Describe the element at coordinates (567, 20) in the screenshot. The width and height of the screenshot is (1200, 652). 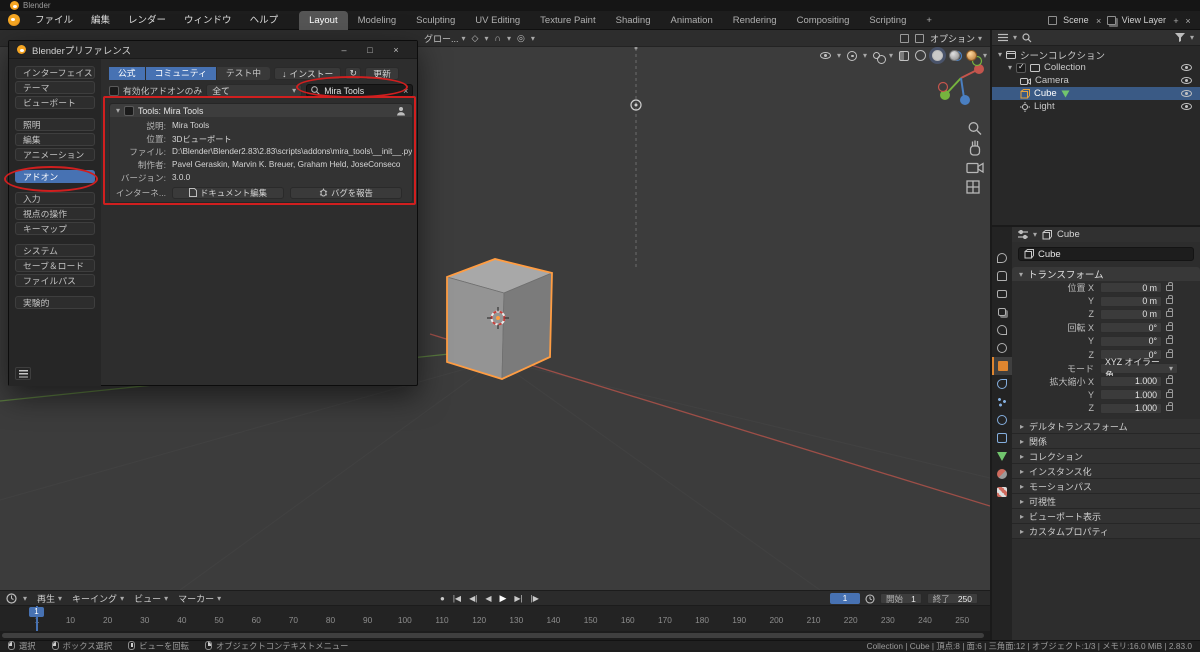
I see `workspace-tab: Texture Paint` at that location.